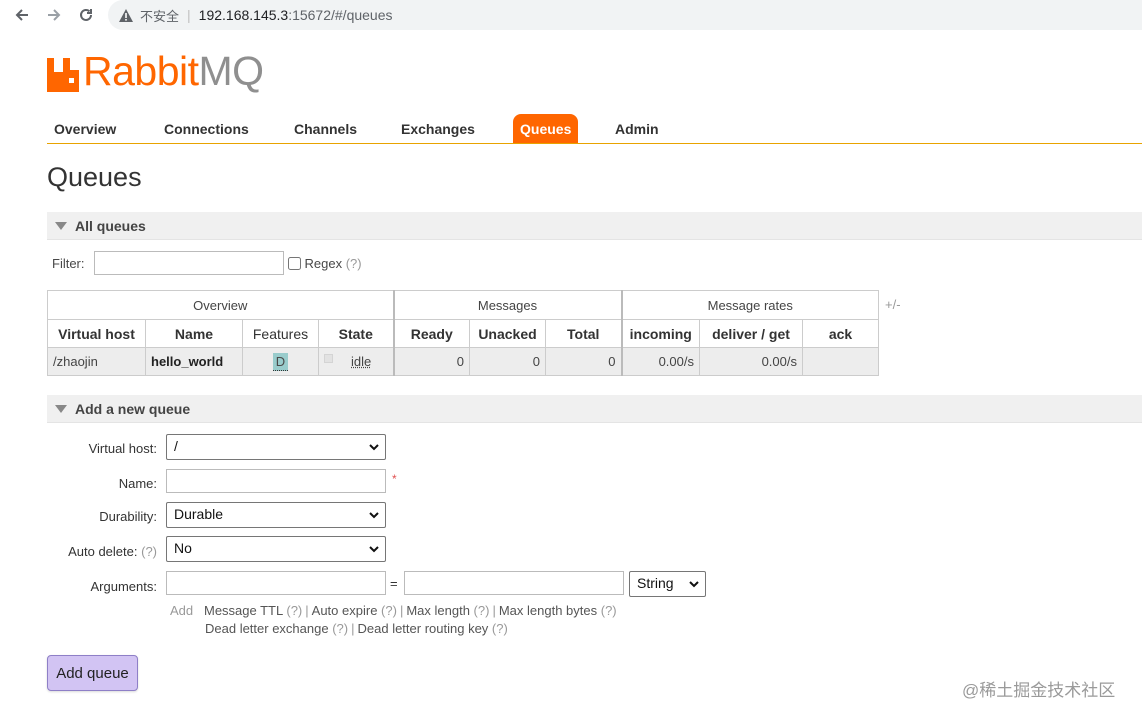 The width and height of the screenshot is (1142, 718). Describe the element at coordinates (128, 516) in the screenshot. I see `durability-label: Durability:` at that location.